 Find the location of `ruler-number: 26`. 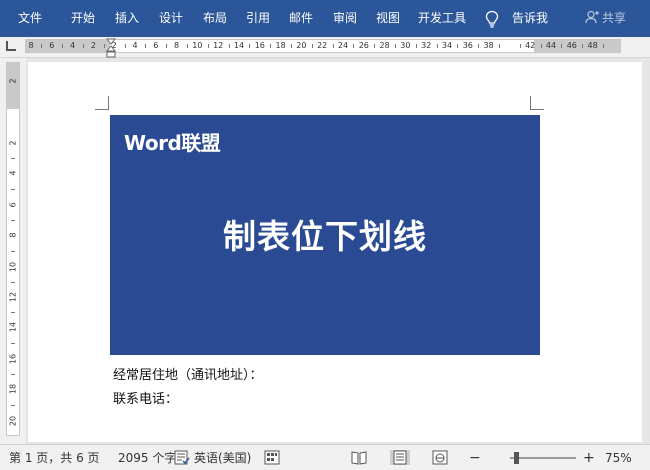

ruler-number: 26 is located at coordinates (363, 45).